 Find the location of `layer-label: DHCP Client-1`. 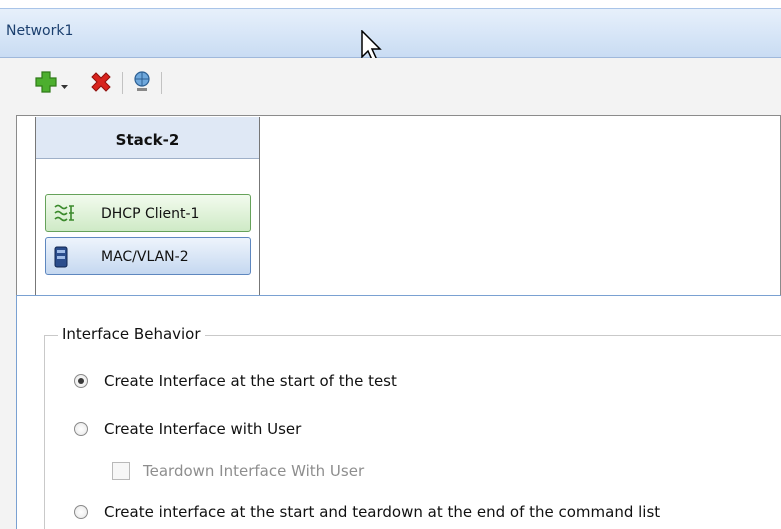

layer-label: DHCP Client-1 is located at coordinates (150, 214).